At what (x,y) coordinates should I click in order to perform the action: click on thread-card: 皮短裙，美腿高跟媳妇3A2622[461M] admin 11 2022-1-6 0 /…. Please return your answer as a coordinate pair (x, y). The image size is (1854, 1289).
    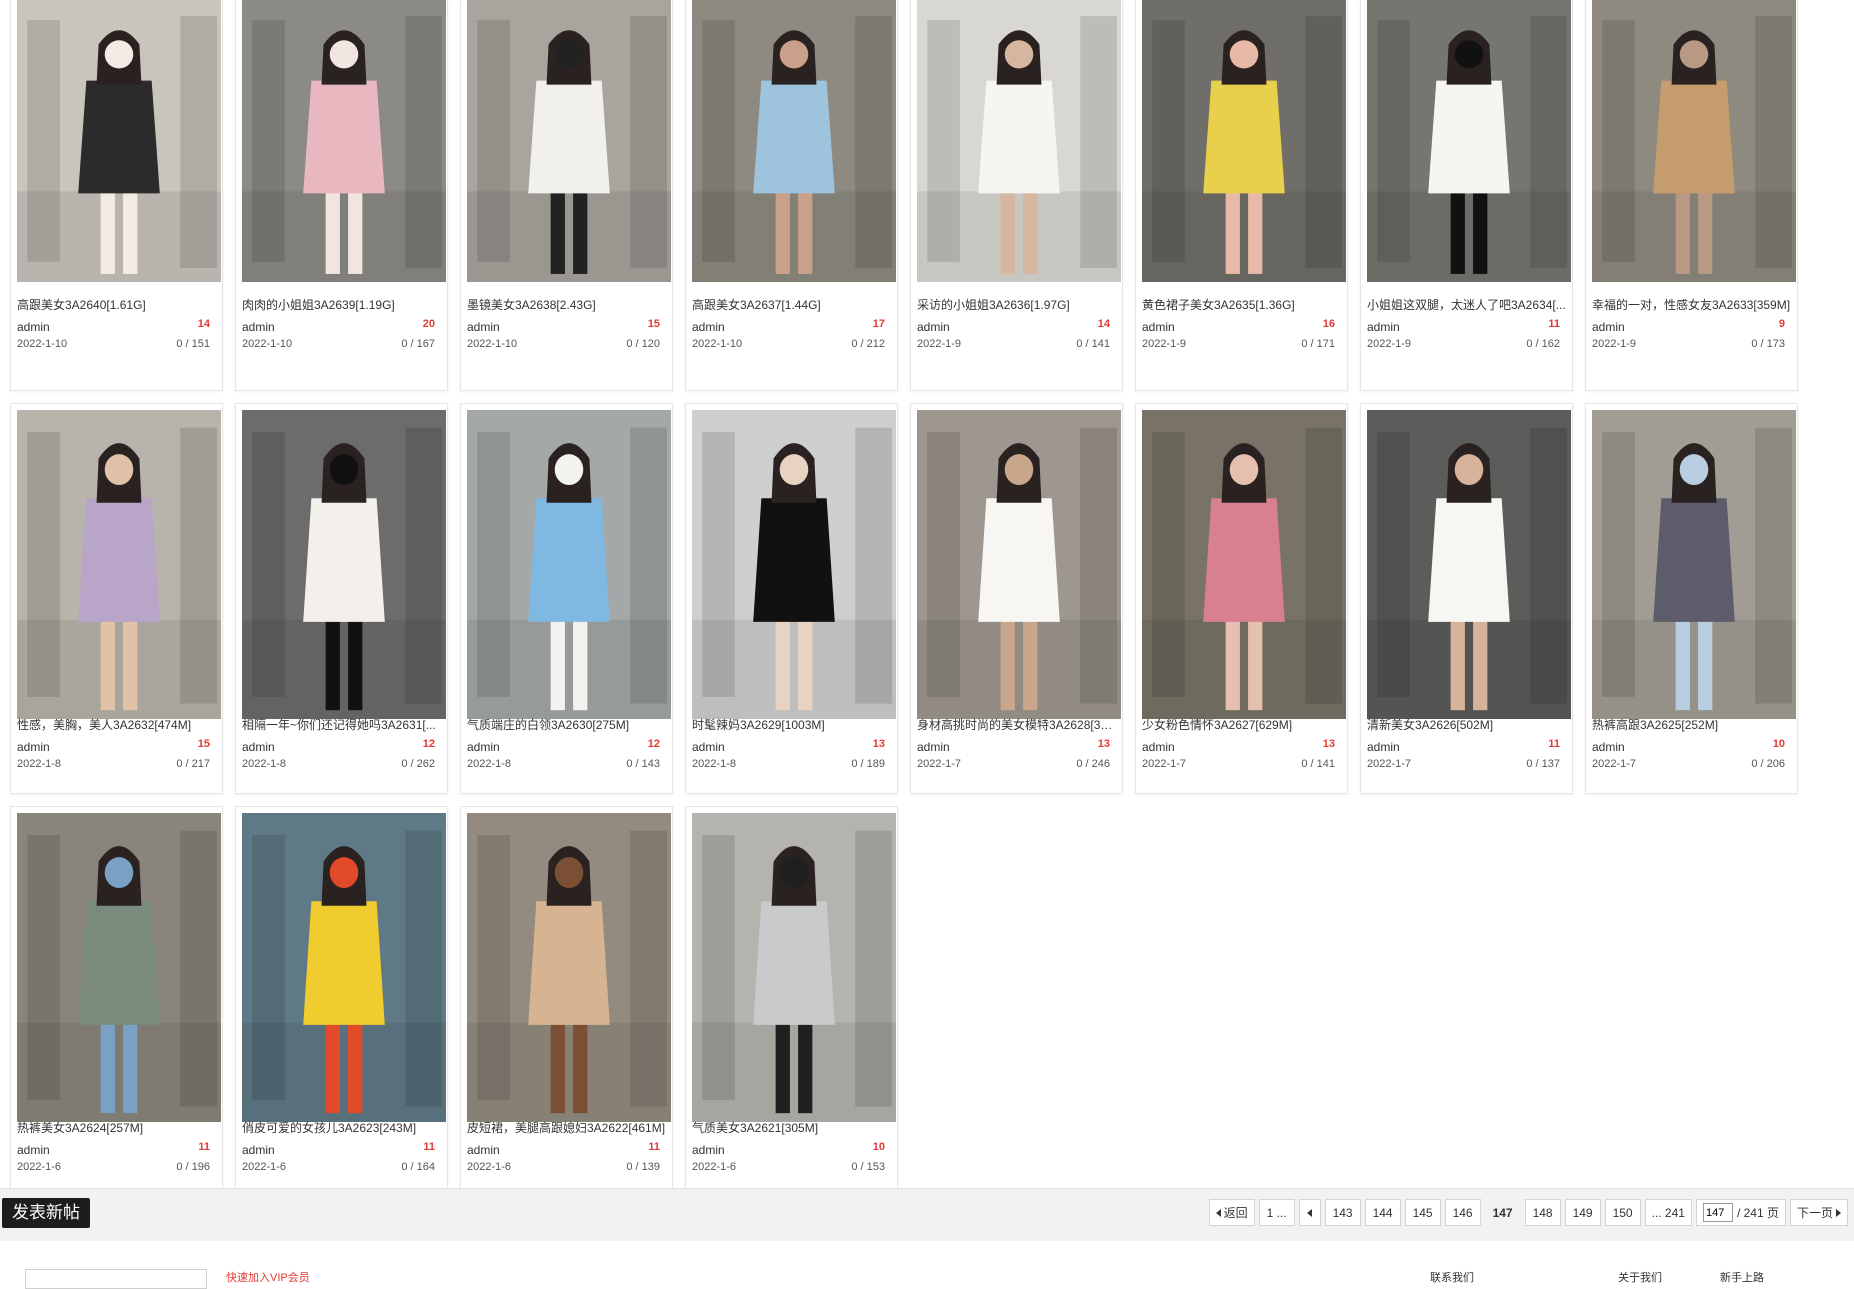
    Looking at the image, I should click on (566, 1001).